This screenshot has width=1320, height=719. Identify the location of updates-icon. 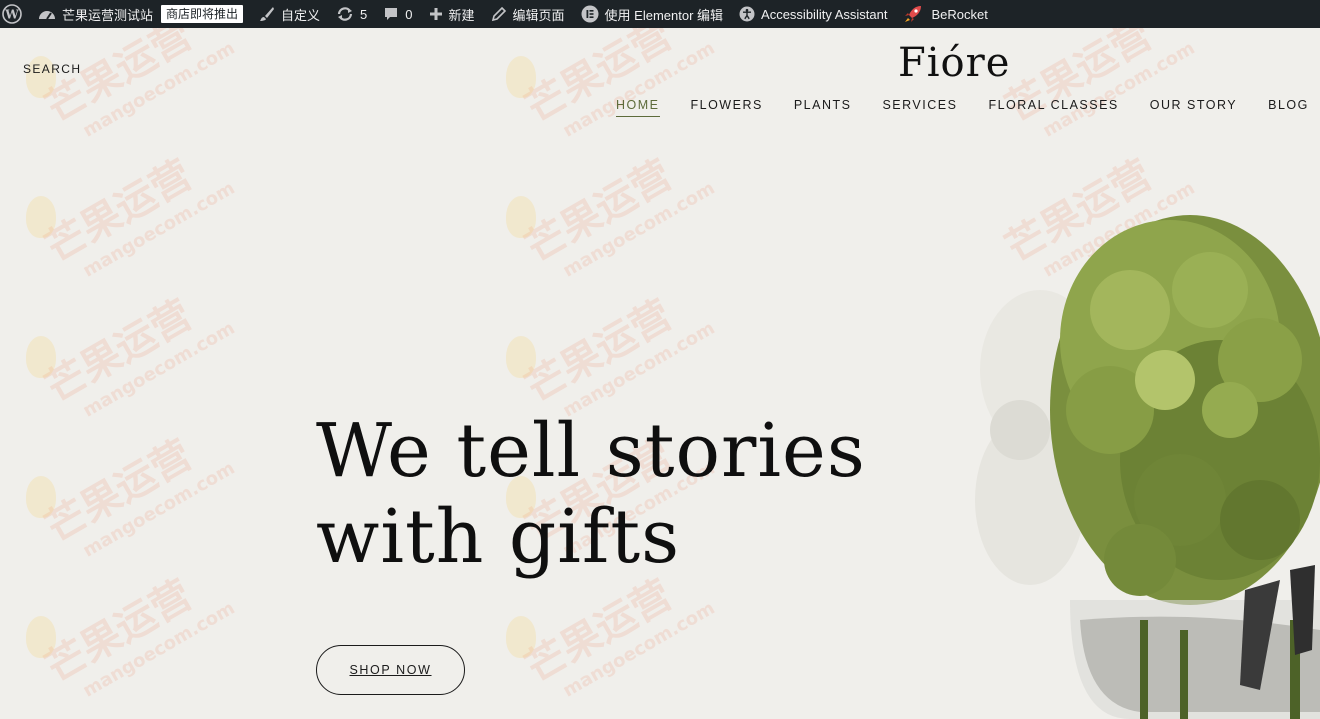
(345, 14).